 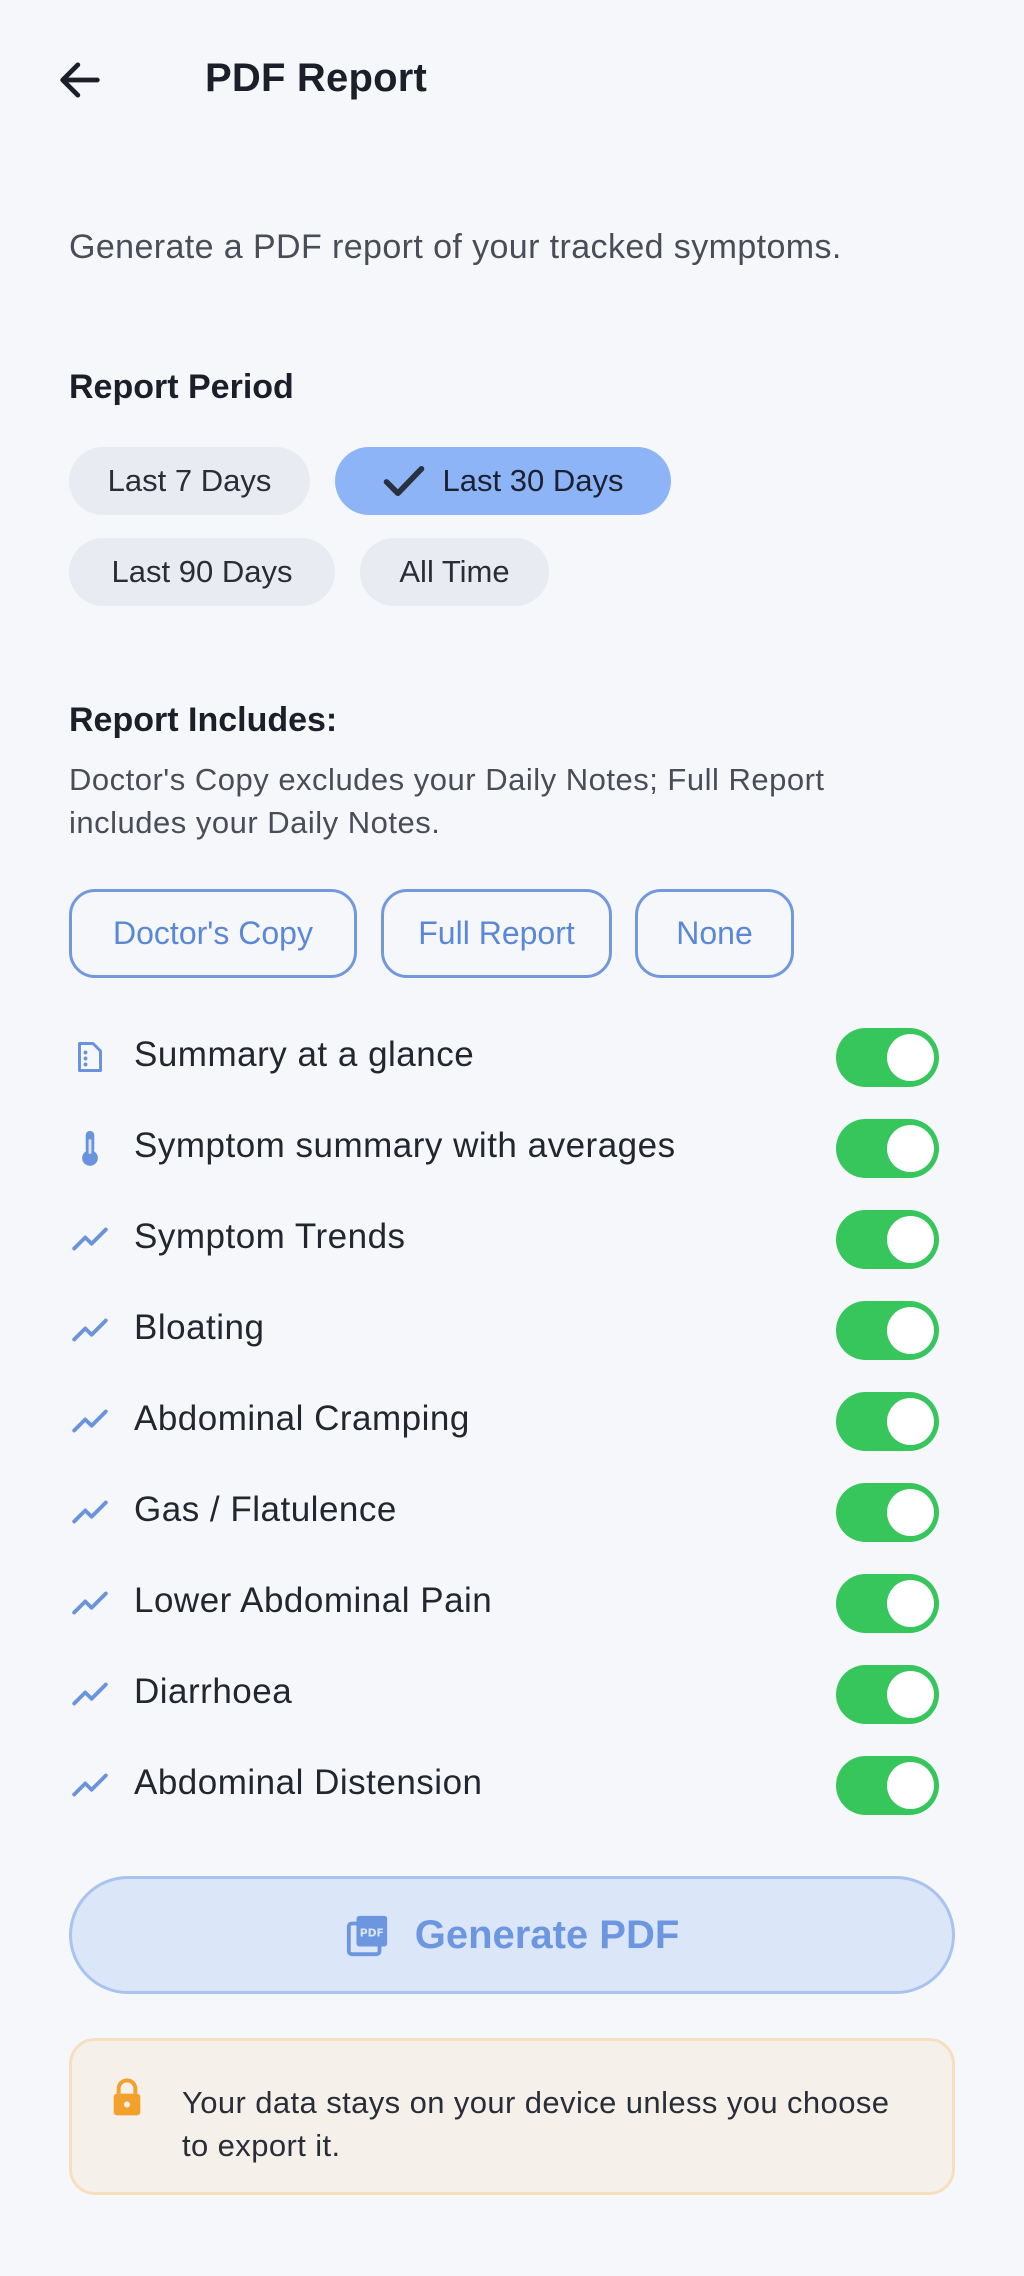 What do you see at coordinates (90, 1057) in the screenshot?
I see `summary-icon` at bounding box center [90, 1057].